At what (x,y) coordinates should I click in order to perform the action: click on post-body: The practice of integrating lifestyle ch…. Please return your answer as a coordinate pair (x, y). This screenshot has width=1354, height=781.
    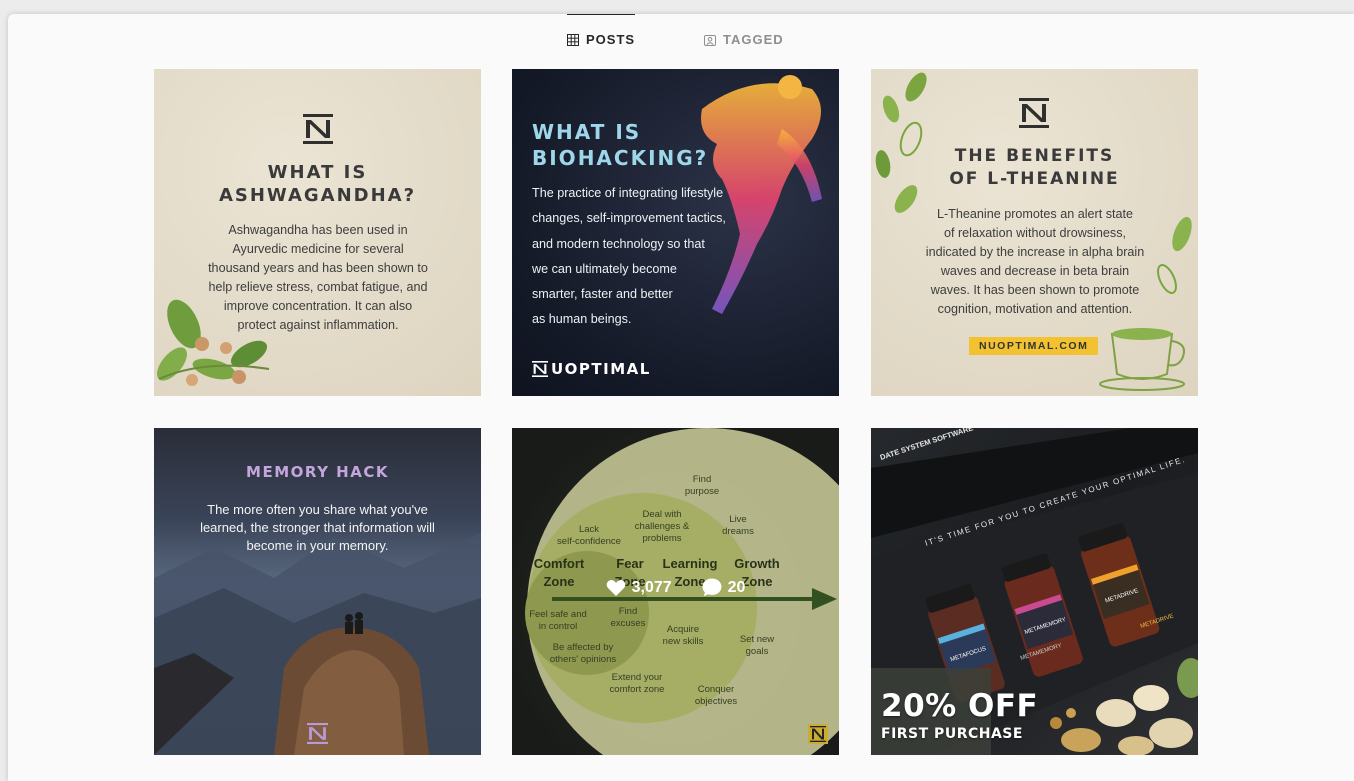
    Looking at the image, I should click on (629, 256).